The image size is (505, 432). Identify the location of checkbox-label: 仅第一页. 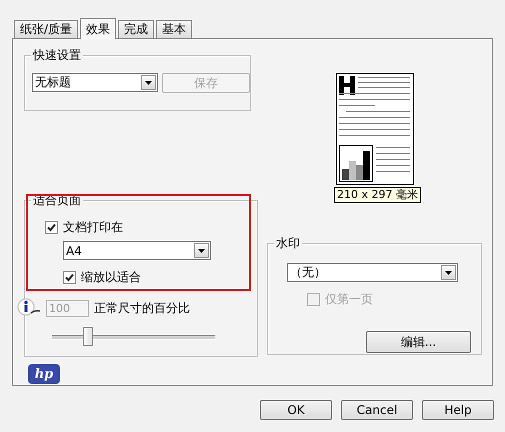
(349, 299).